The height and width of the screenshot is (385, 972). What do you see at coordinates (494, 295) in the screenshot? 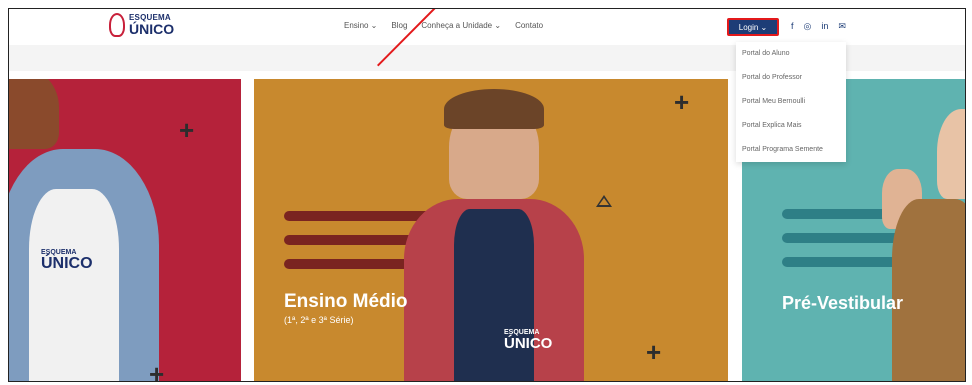
I see `student-photo-center-tee` at bounding box center [494, 295].